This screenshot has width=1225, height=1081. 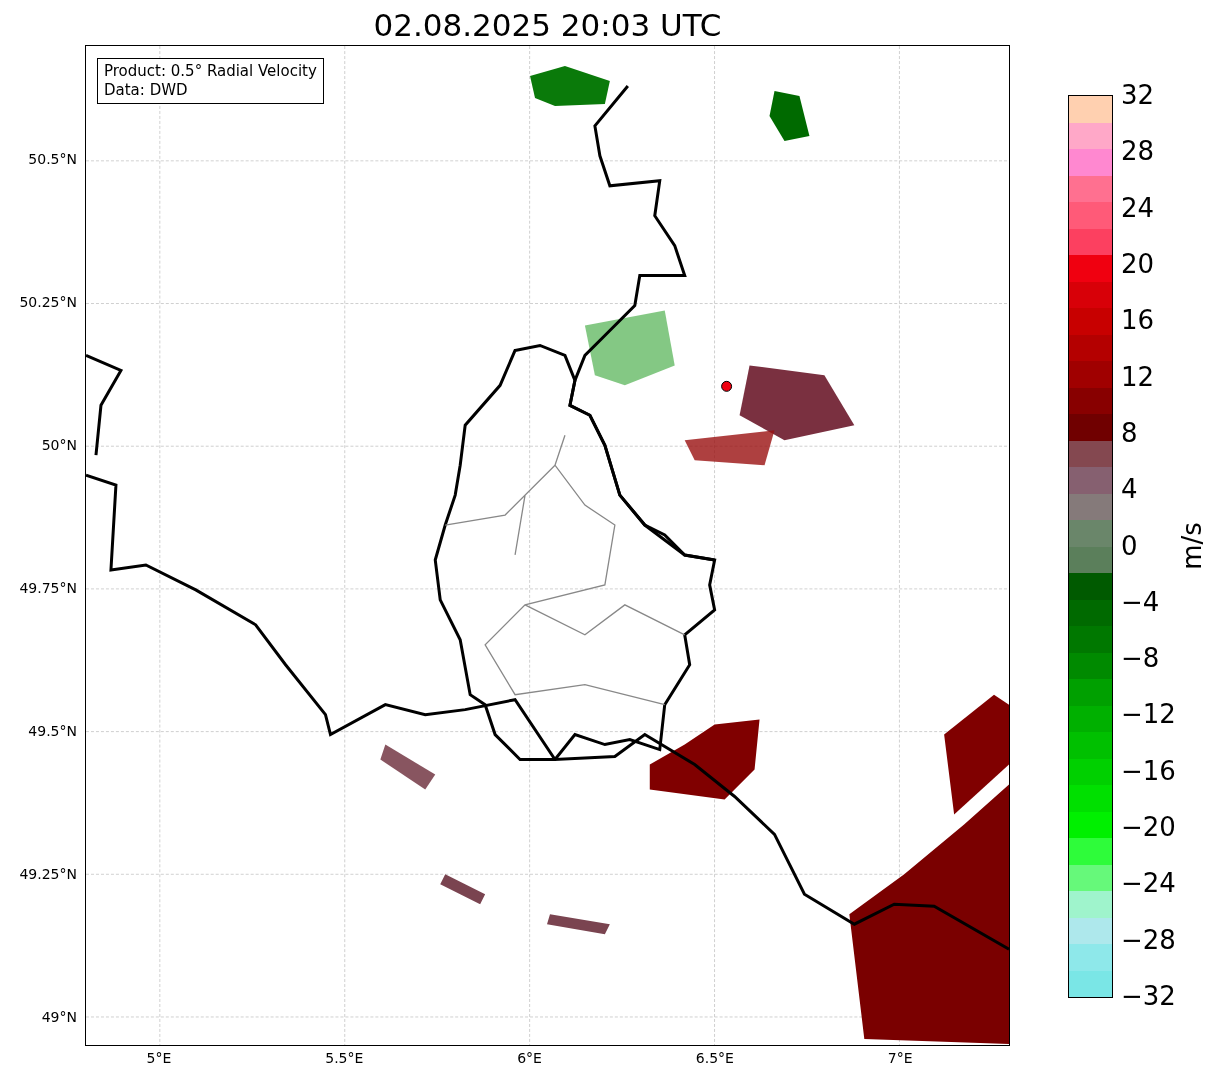 What do you see at coordinates (1148, 883) in the screenshot?
I see `colorbar-tick-label: −24` at bounding box center [1148, 883].